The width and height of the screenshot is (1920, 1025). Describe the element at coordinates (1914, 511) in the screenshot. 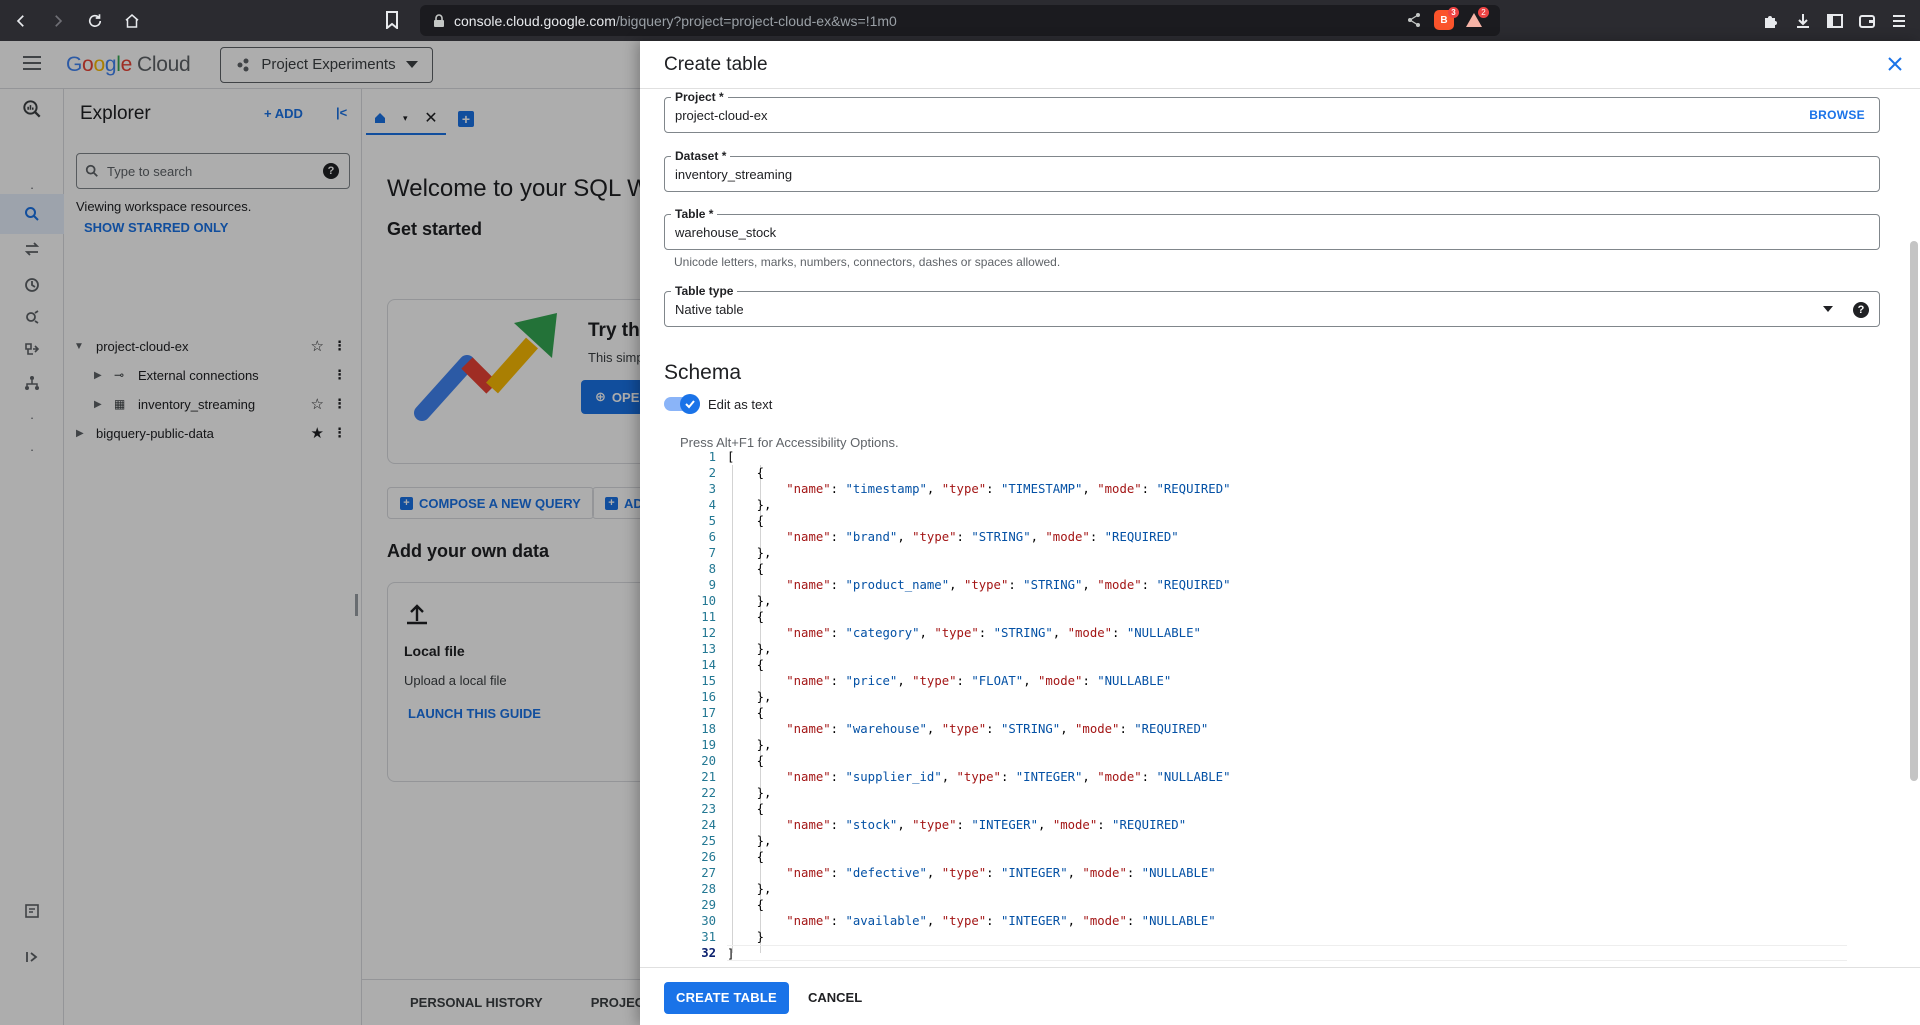

I see `dialog-scrollbar` at that location.